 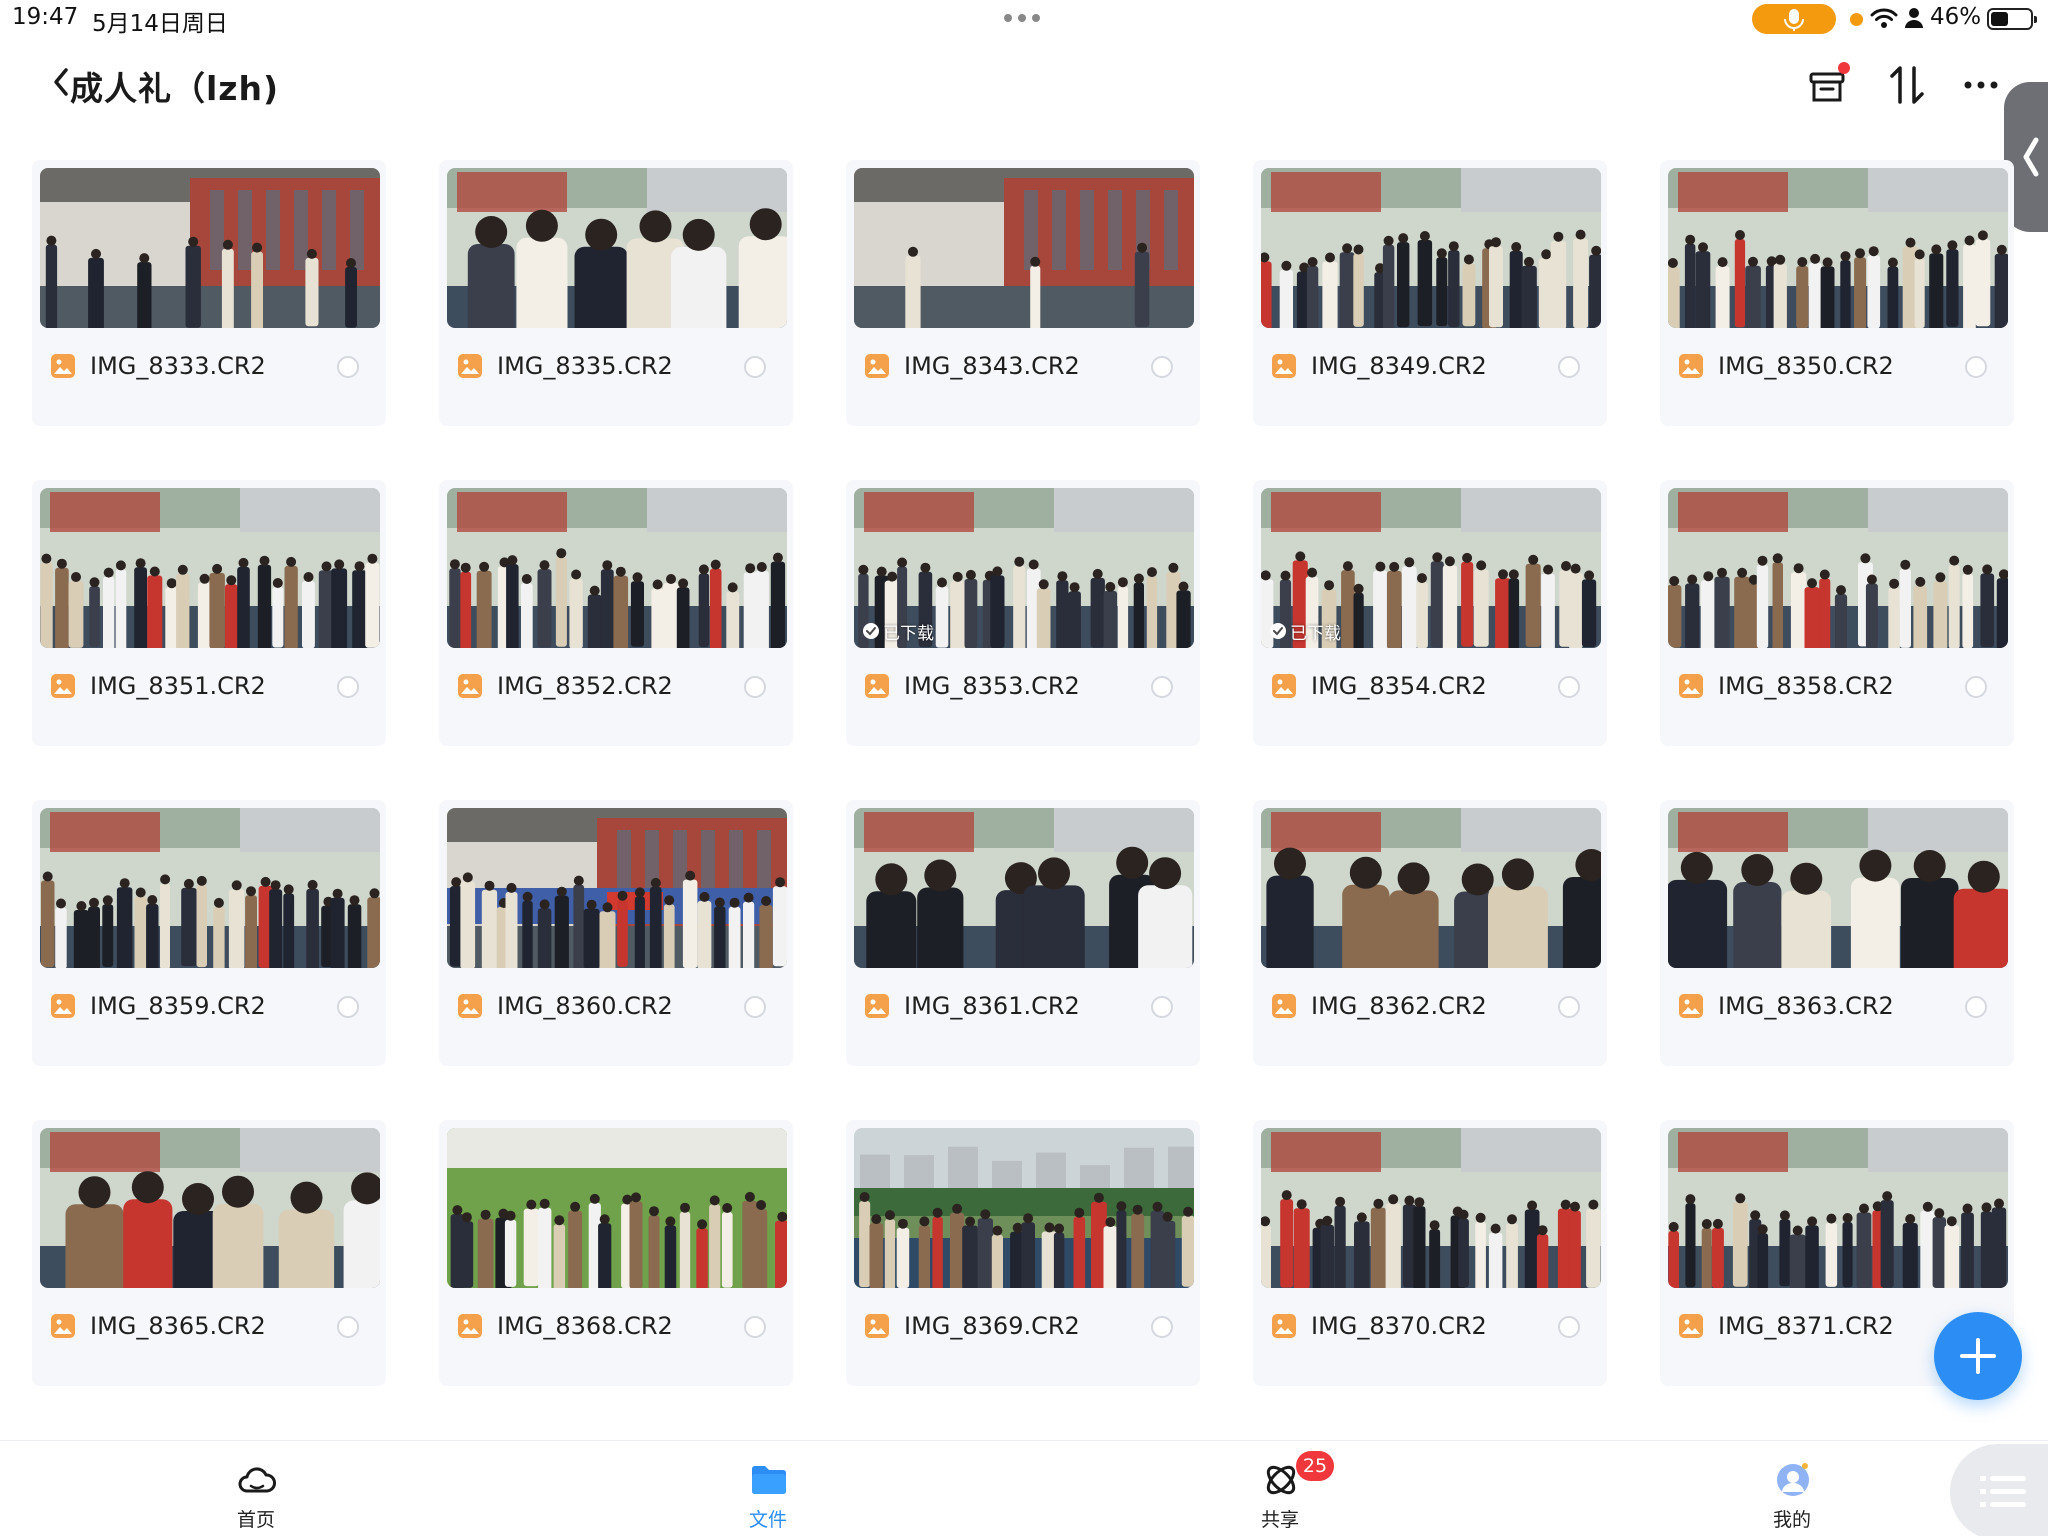 I want to click on file-card: IMG_8350.CR2, so click(x=1837, y=293).